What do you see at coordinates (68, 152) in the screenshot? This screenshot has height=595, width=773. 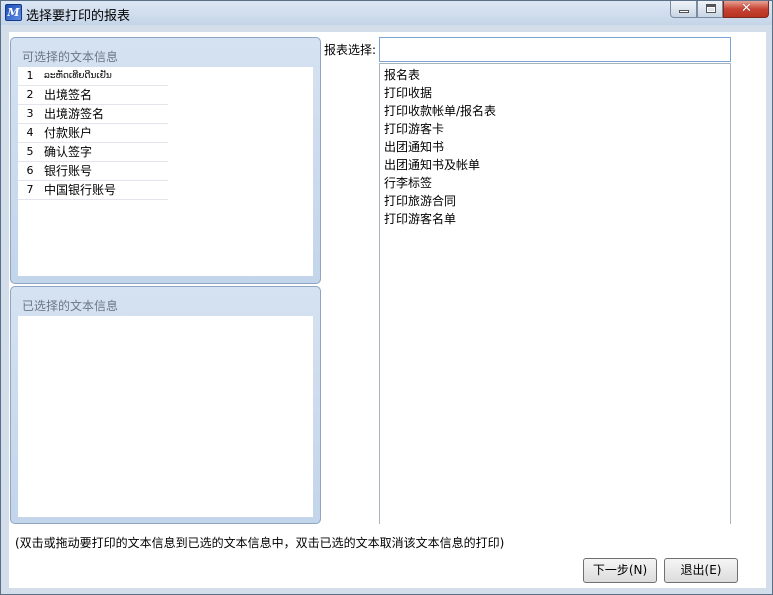 I see `row-label: 确认签字` at bounding box center [68, 152].